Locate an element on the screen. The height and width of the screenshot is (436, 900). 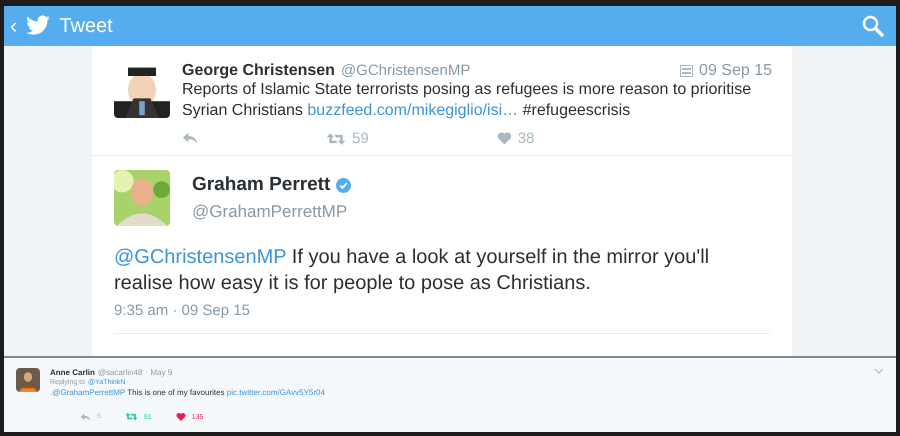
like-count: 38 is located at coordinates (526, 139).